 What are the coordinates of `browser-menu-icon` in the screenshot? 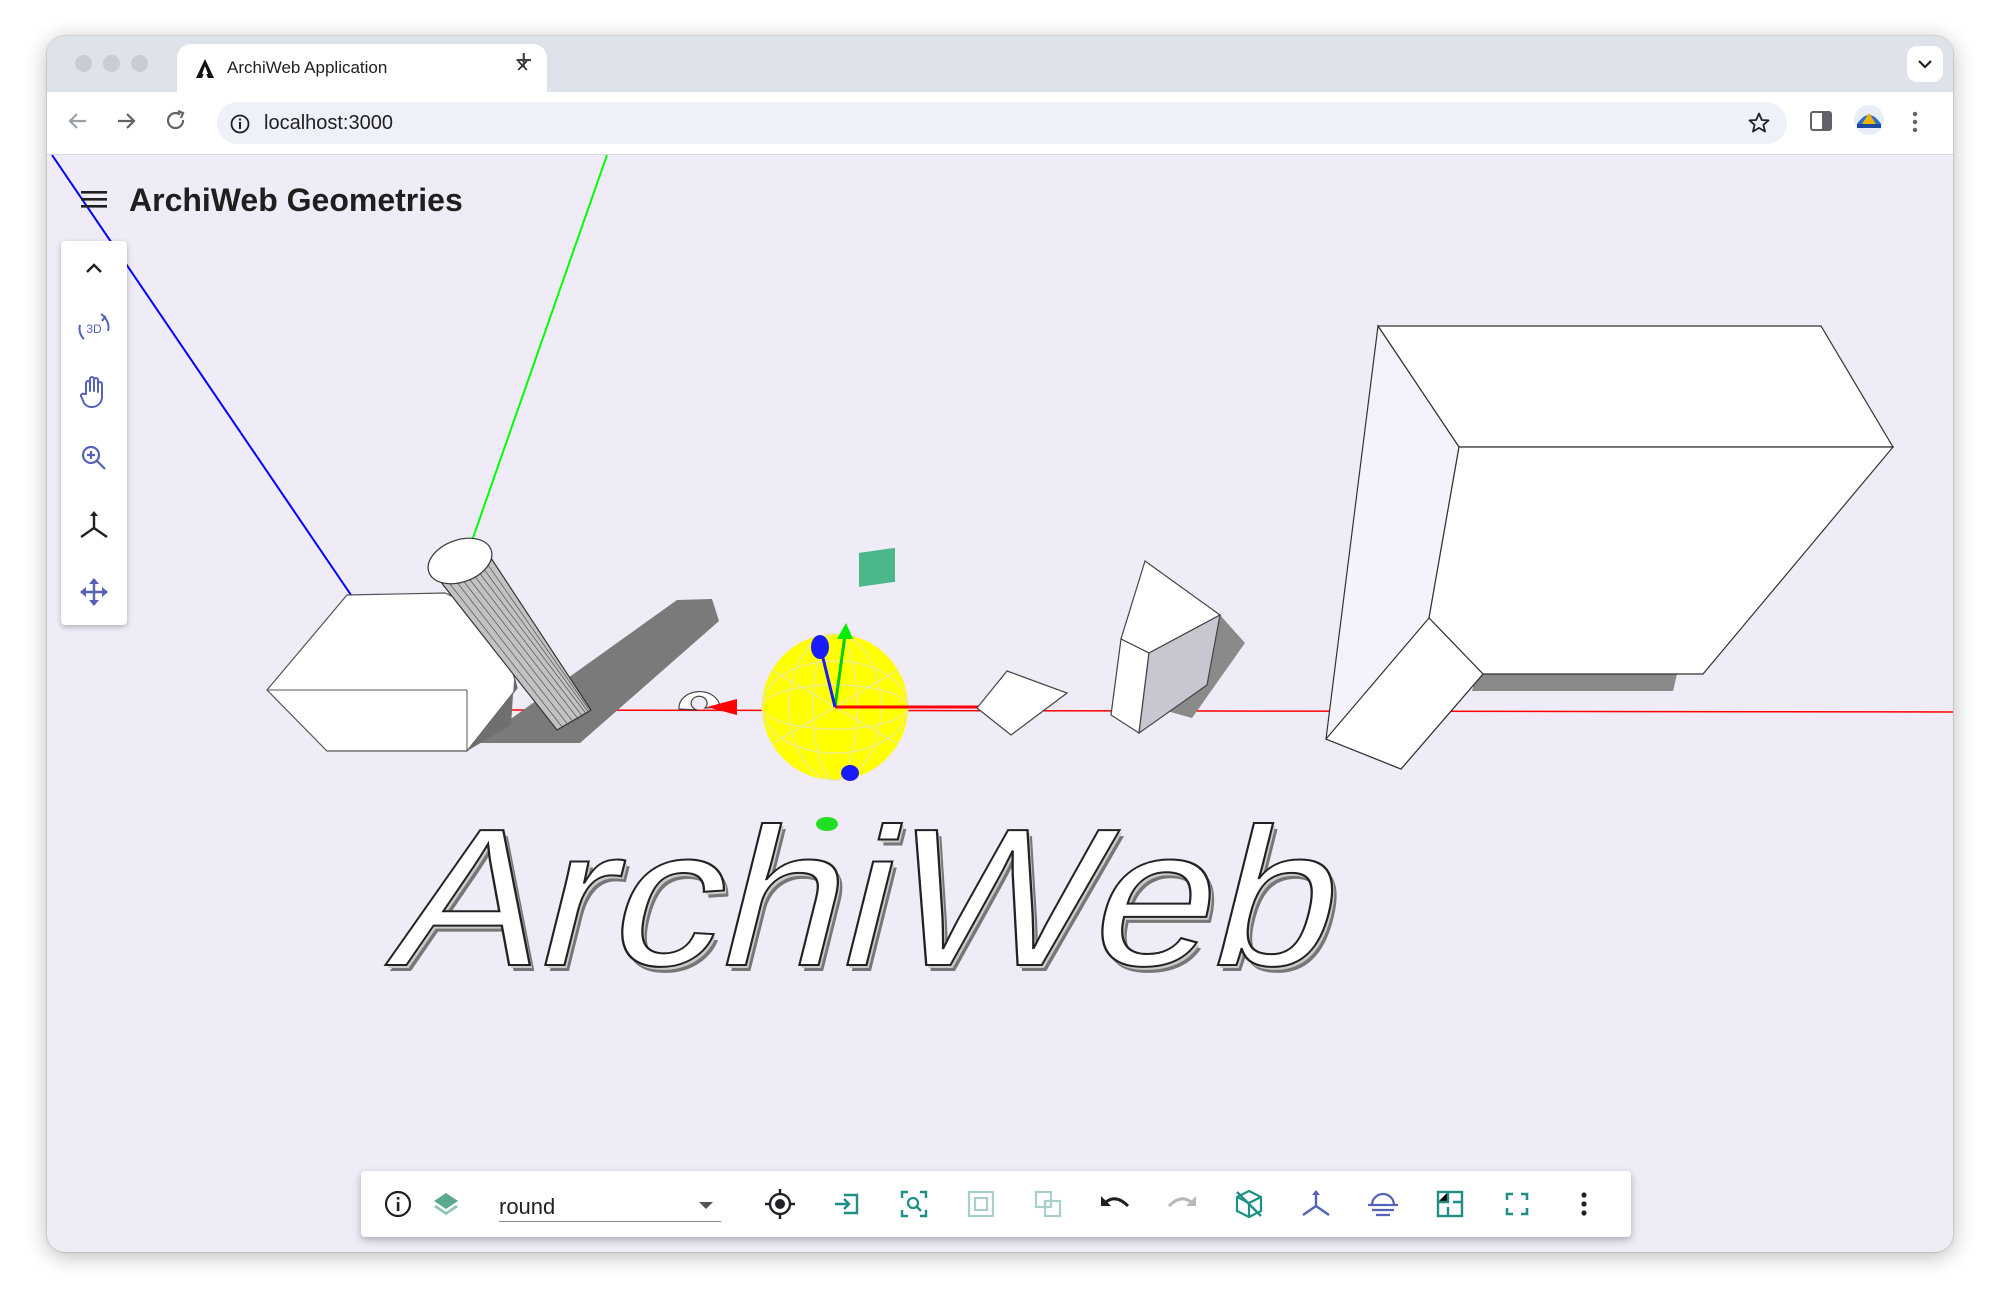 It's located at (1915, 124).